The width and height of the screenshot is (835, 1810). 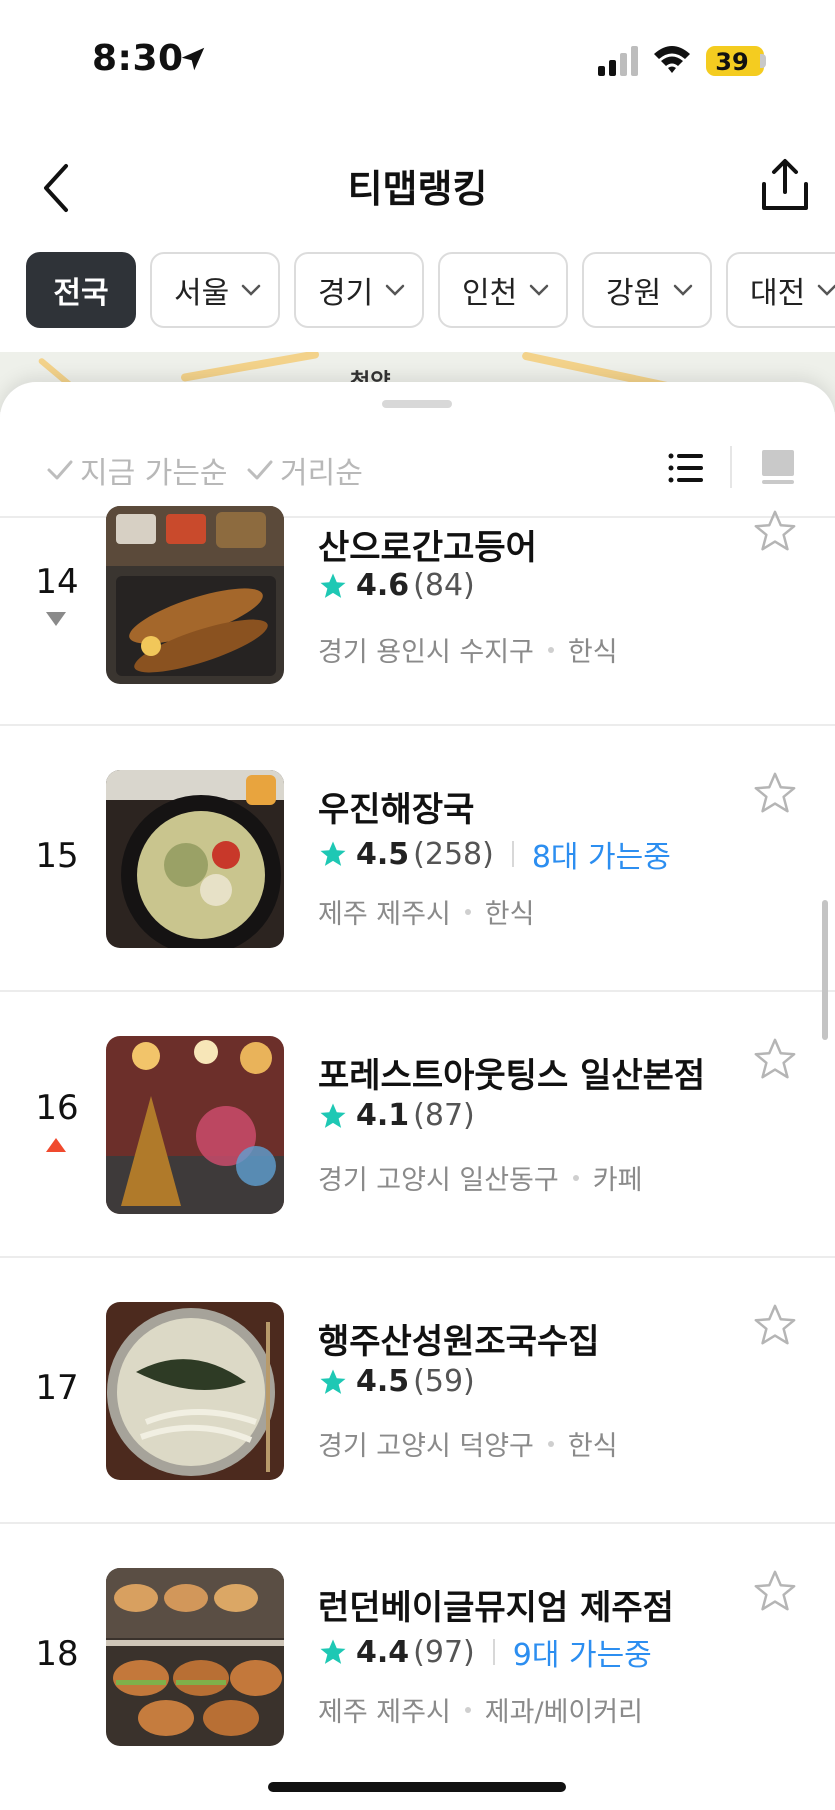 I want to click on restaurant-name: 포레스트아웃팅스 일산본점, so click(x=512, y=1076).